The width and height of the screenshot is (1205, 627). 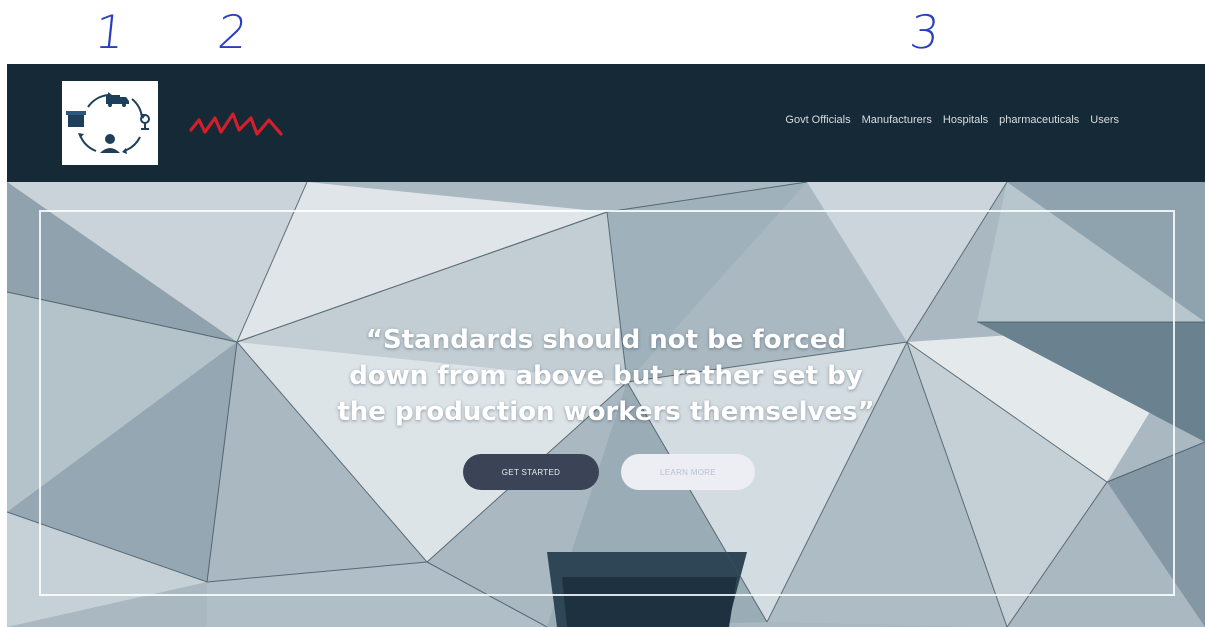 What do you see at coordinates (1104, 120) in the screenshot?
I see `nav-link-users: Users` at bounding box center [1104, 120].